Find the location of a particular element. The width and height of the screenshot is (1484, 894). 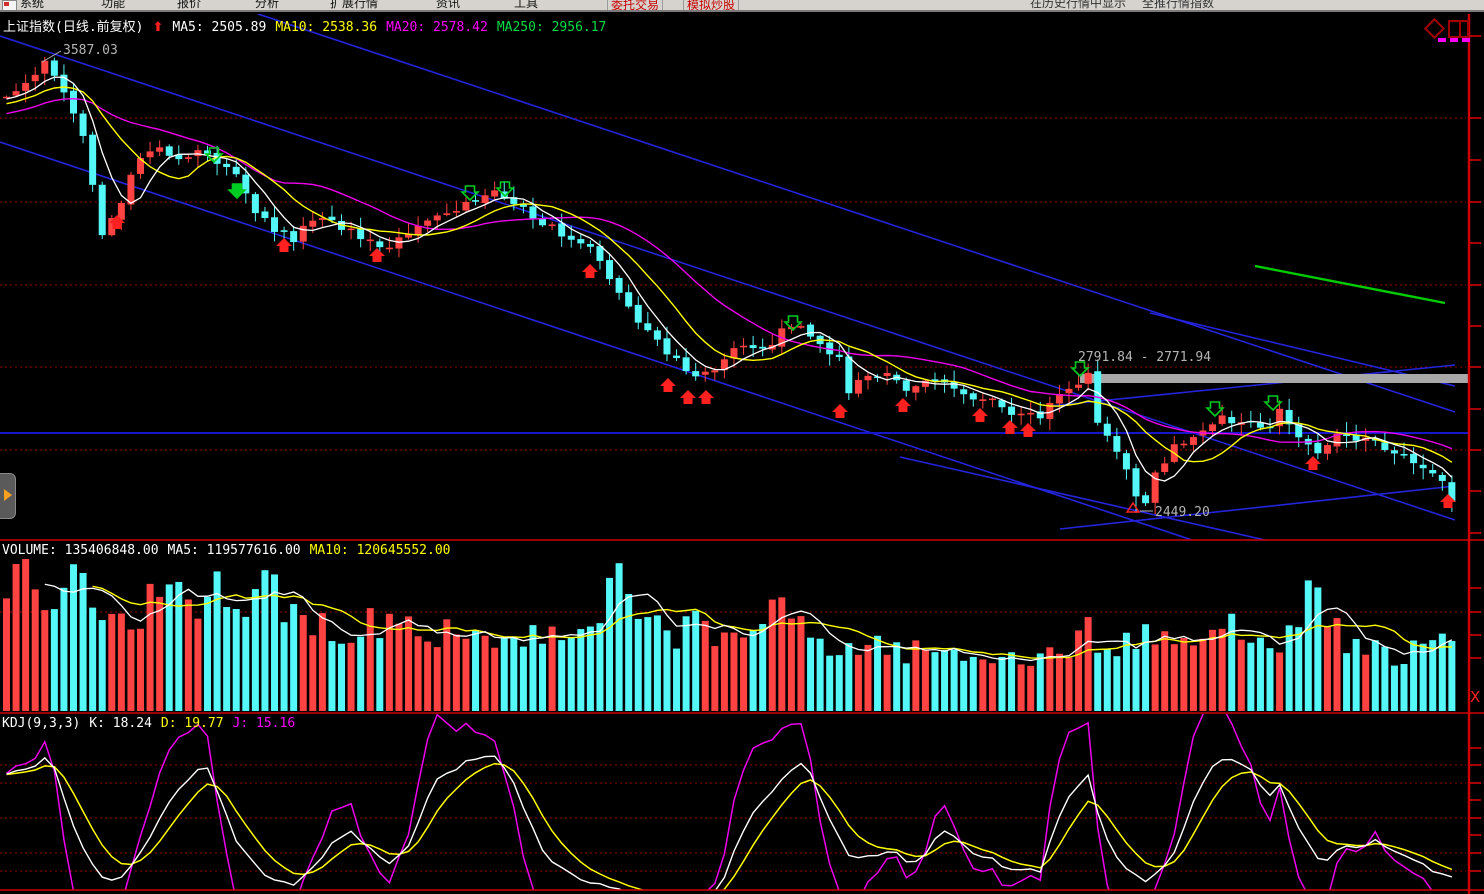

window-box-icon is located at coordinates (1458, 29).